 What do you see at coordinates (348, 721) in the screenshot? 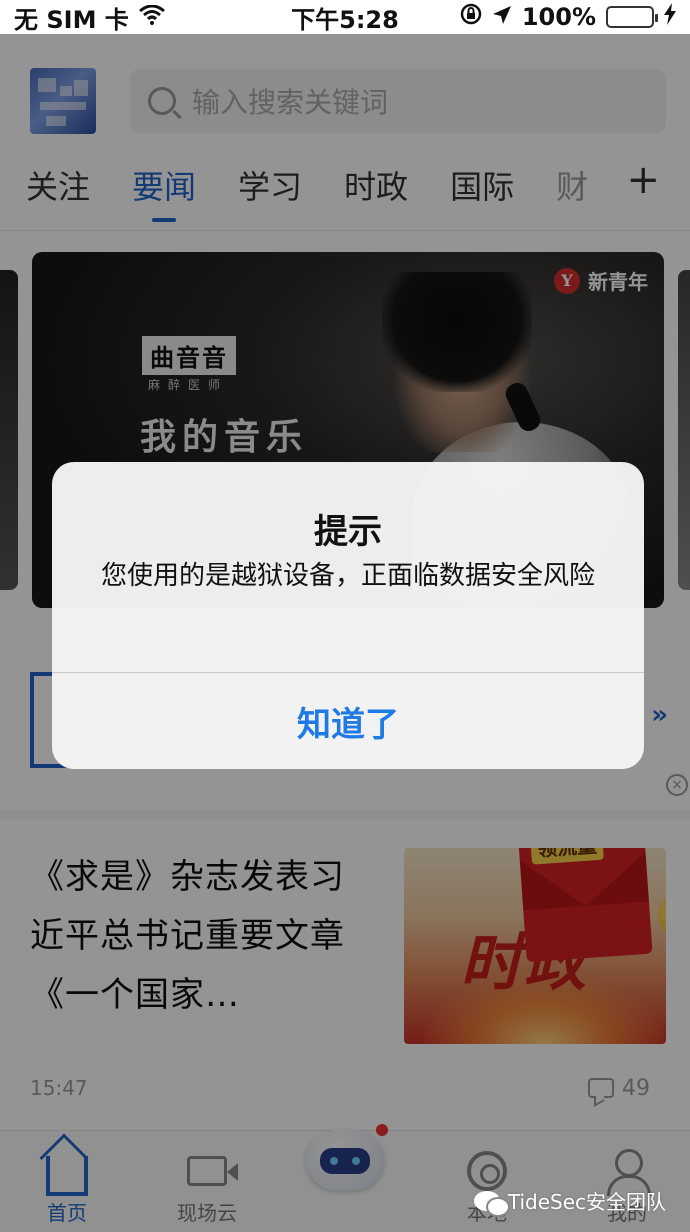
I see `acknowledge-button: 知道了` at bounding box center [348, 721].